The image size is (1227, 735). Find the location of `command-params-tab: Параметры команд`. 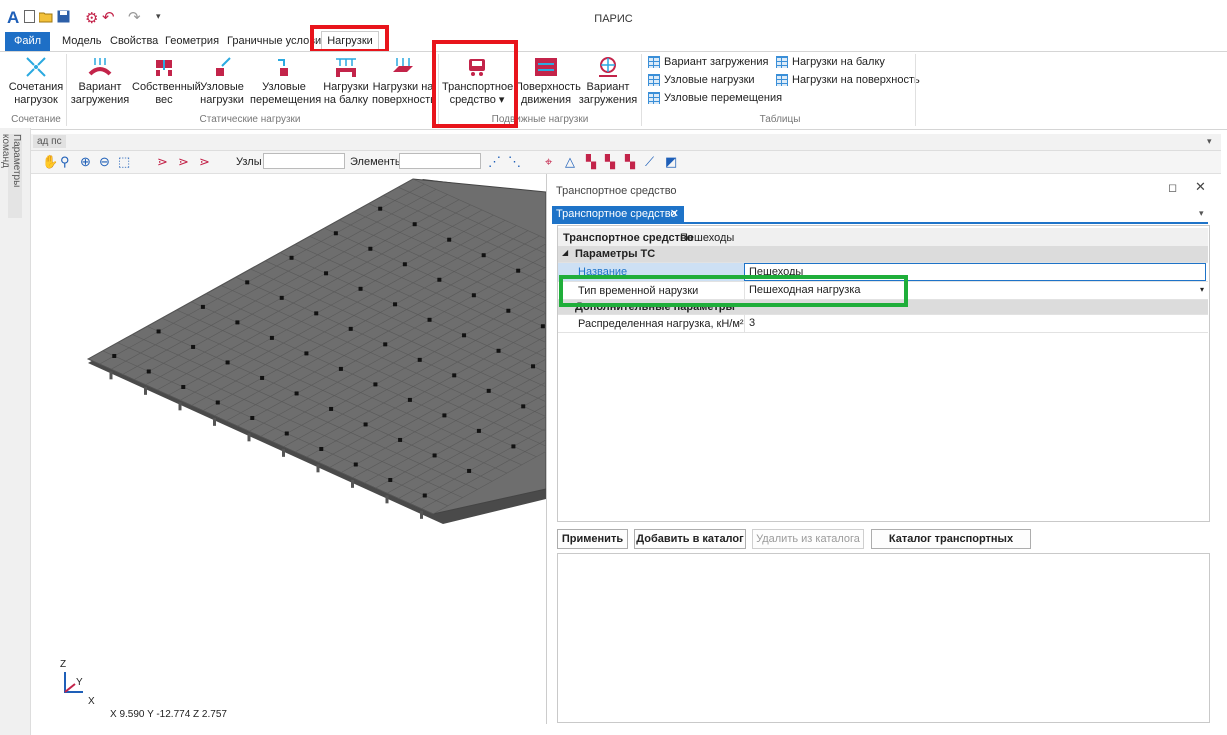

command-params-tab: Параметры команд is located at coordinates (11, 176).